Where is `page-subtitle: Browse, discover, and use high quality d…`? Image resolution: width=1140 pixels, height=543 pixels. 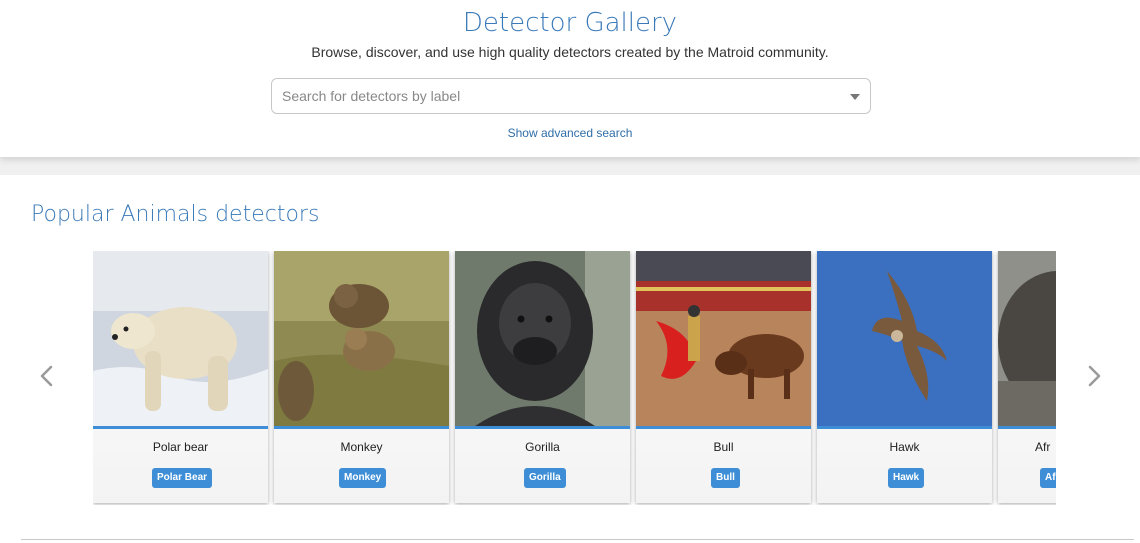 page-subtitle: Browse, discover, and use high quality d… is located at coordinates (570, 52).